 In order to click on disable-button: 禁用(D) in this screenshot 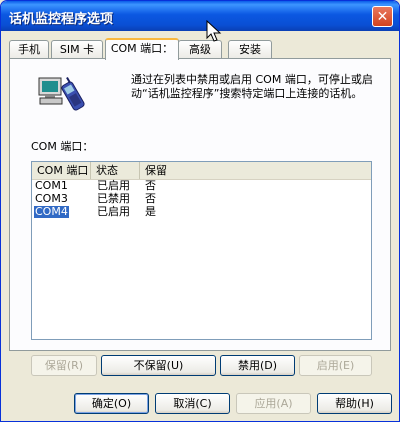, I will do `click(257, 365)`.